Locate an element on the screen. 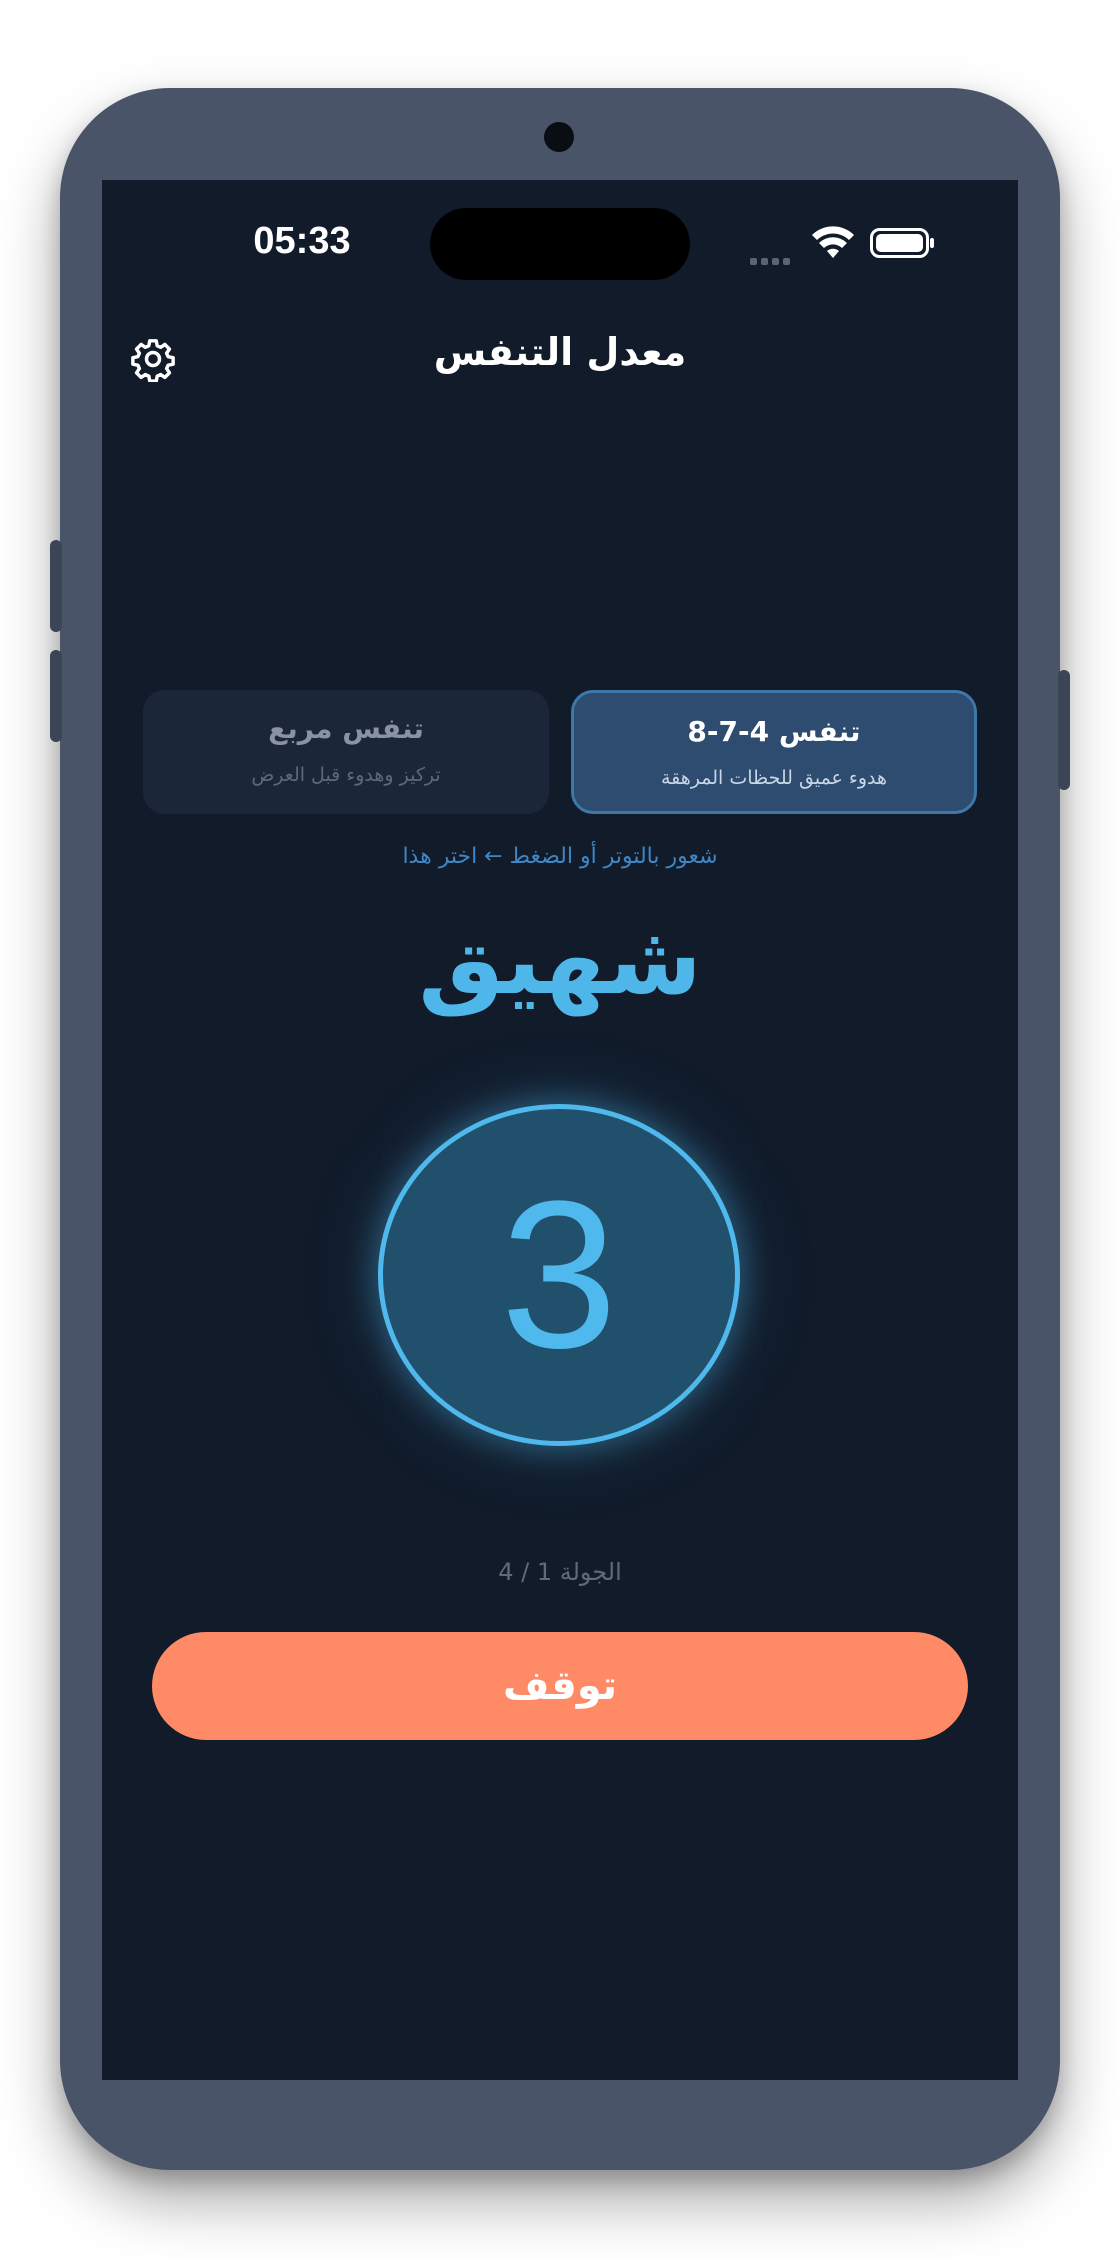 The height and width of the screenshot is (2260, 1120). breathing-circle: 3 is located at coordinates (559, 1275).